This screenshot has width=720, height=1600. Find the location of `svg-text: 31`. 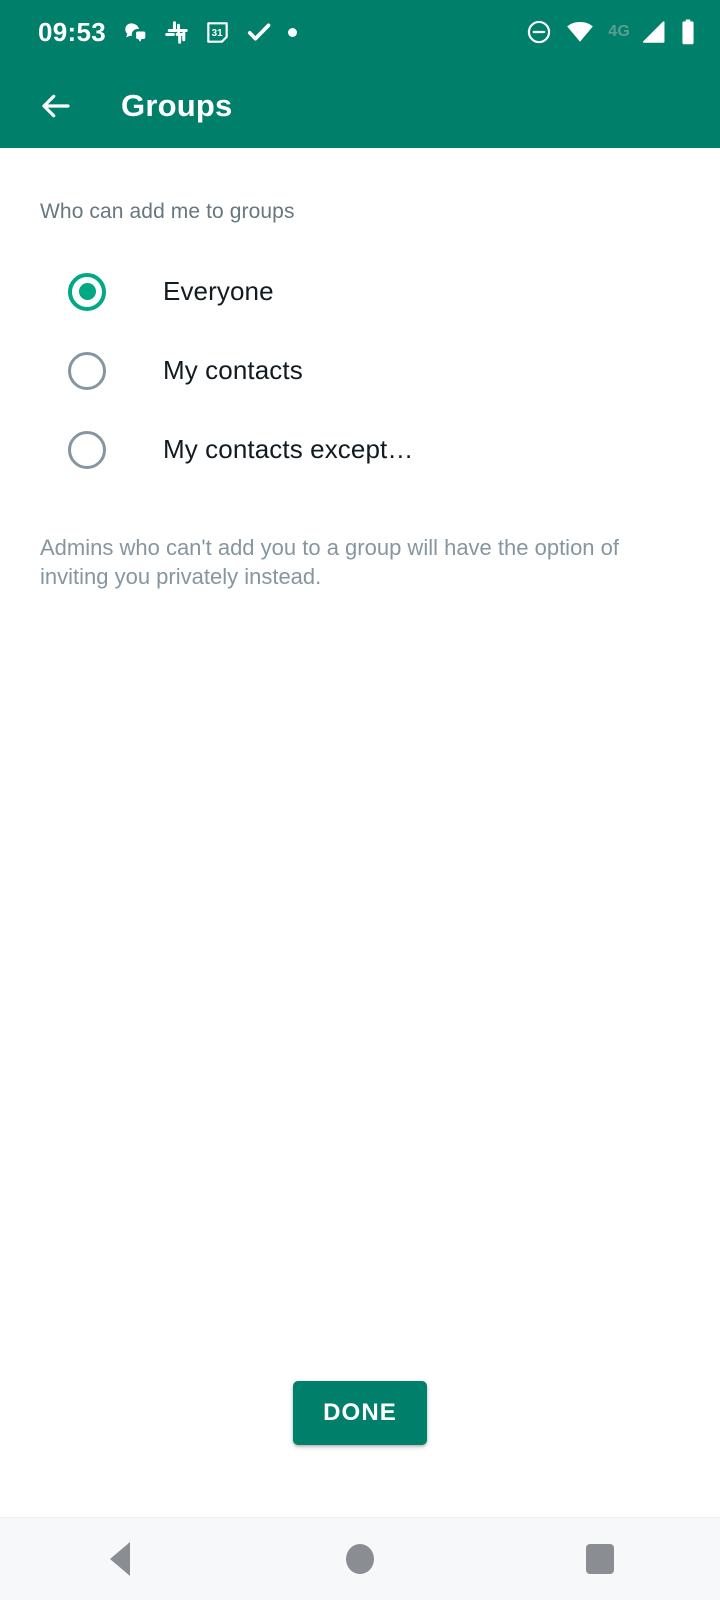

svg-text: 31 is located at coordinates (217, 33).